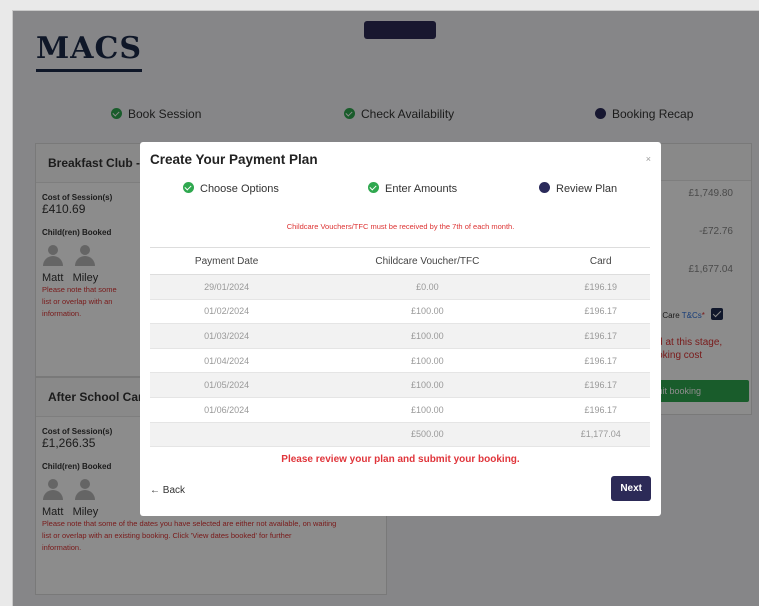  I want to click on payment-date: 01/06/2024, so click(227, 410).